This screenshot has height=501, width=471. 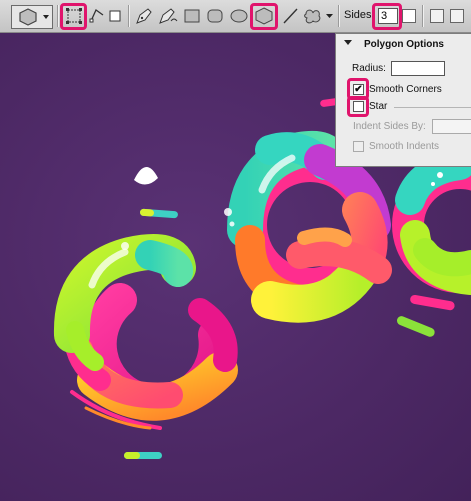 I want to click on line-icon, so click(x=290, y=16).